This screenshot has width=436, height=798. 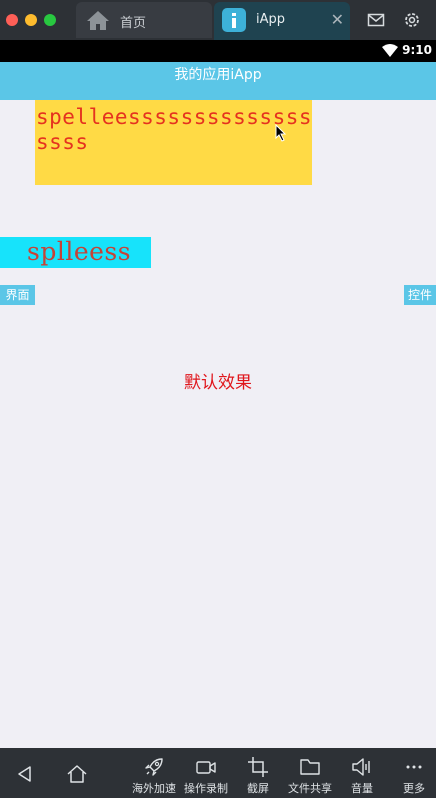 What do you see at coordinates (414, 767) in the screenshot?
I see `more-icon` at bounding box center [414, 767].